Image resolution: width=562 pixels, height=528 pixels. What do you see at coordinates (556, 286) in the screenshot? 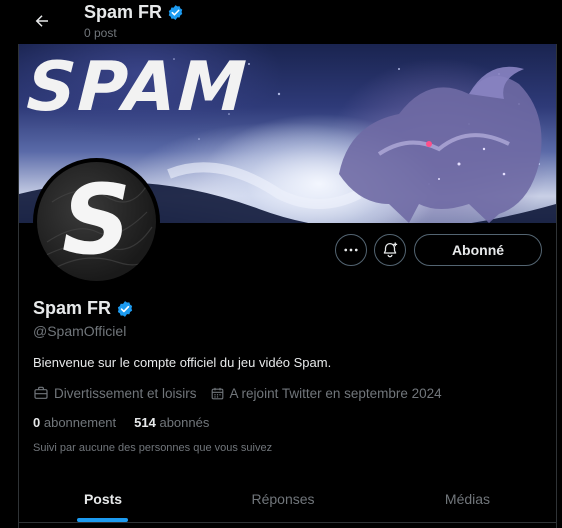
I see `column-border-right` at bounding box center [556, 286].